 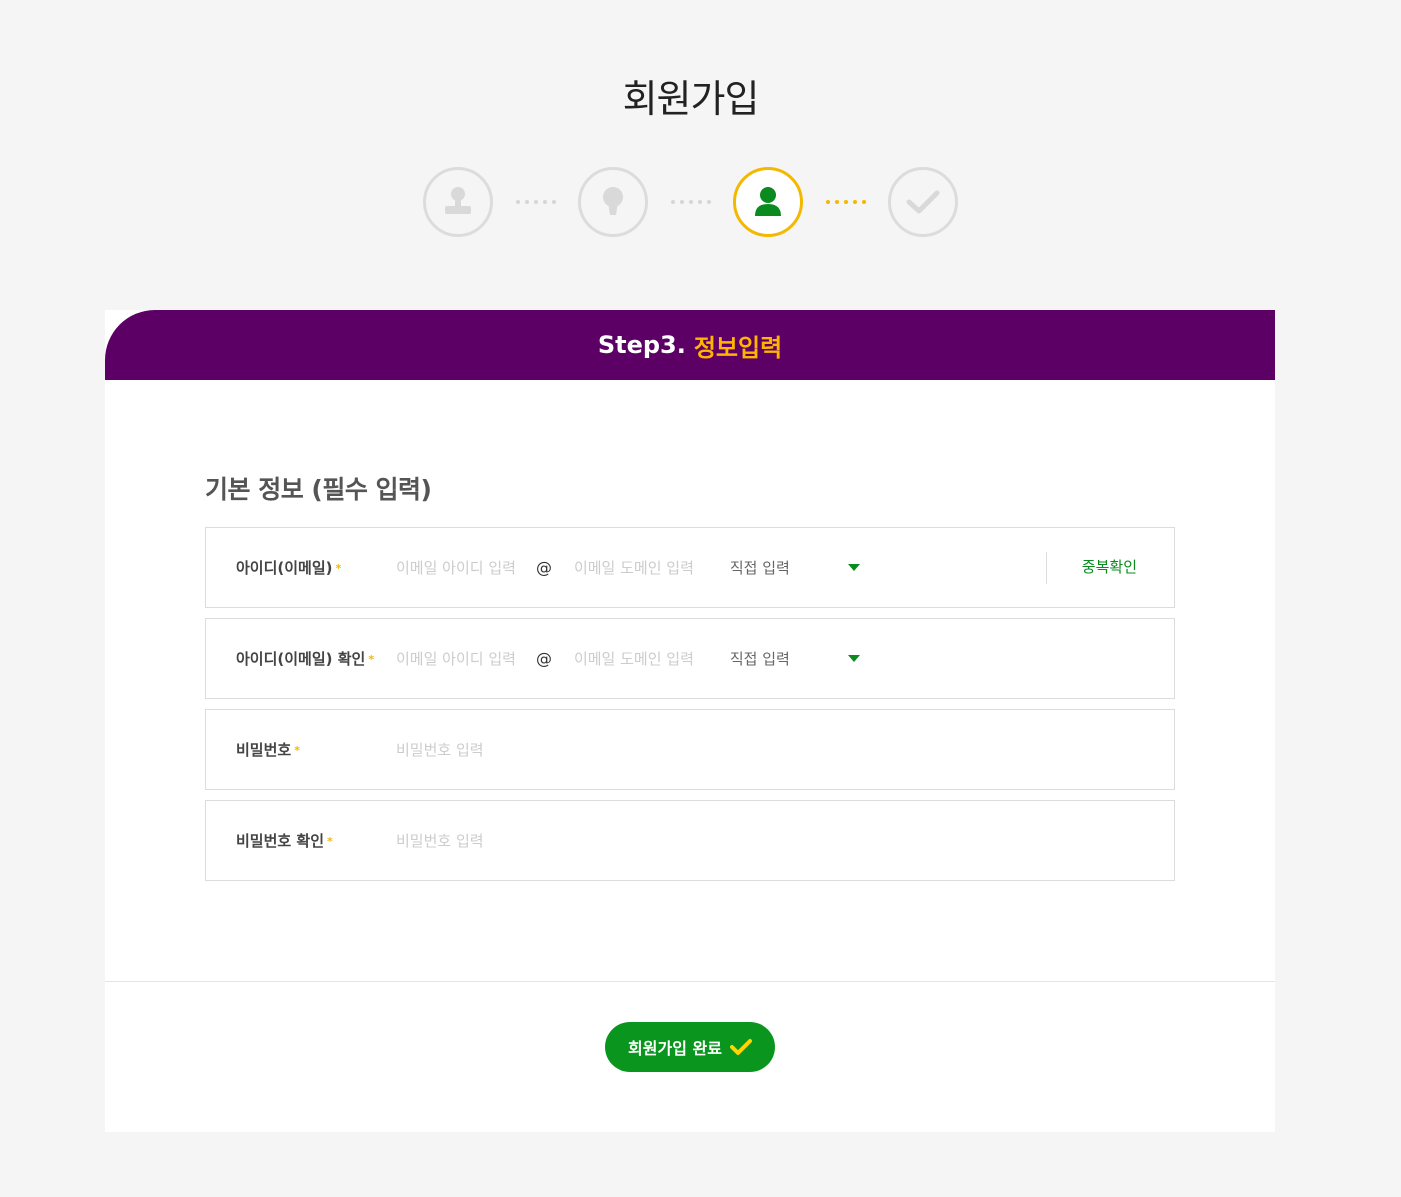 I want to click on password-confirm-row: 비밀번호 확인 * 비밀번호 입력, so click(x=690, y=840).